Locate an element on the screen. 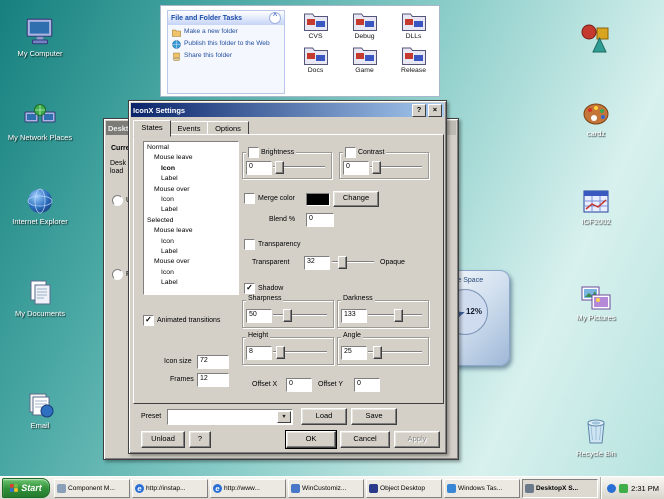 The height and width of the screenshot is (499, 664). shadow-row: ✓ Shadow is located at coordinates (263, 288).